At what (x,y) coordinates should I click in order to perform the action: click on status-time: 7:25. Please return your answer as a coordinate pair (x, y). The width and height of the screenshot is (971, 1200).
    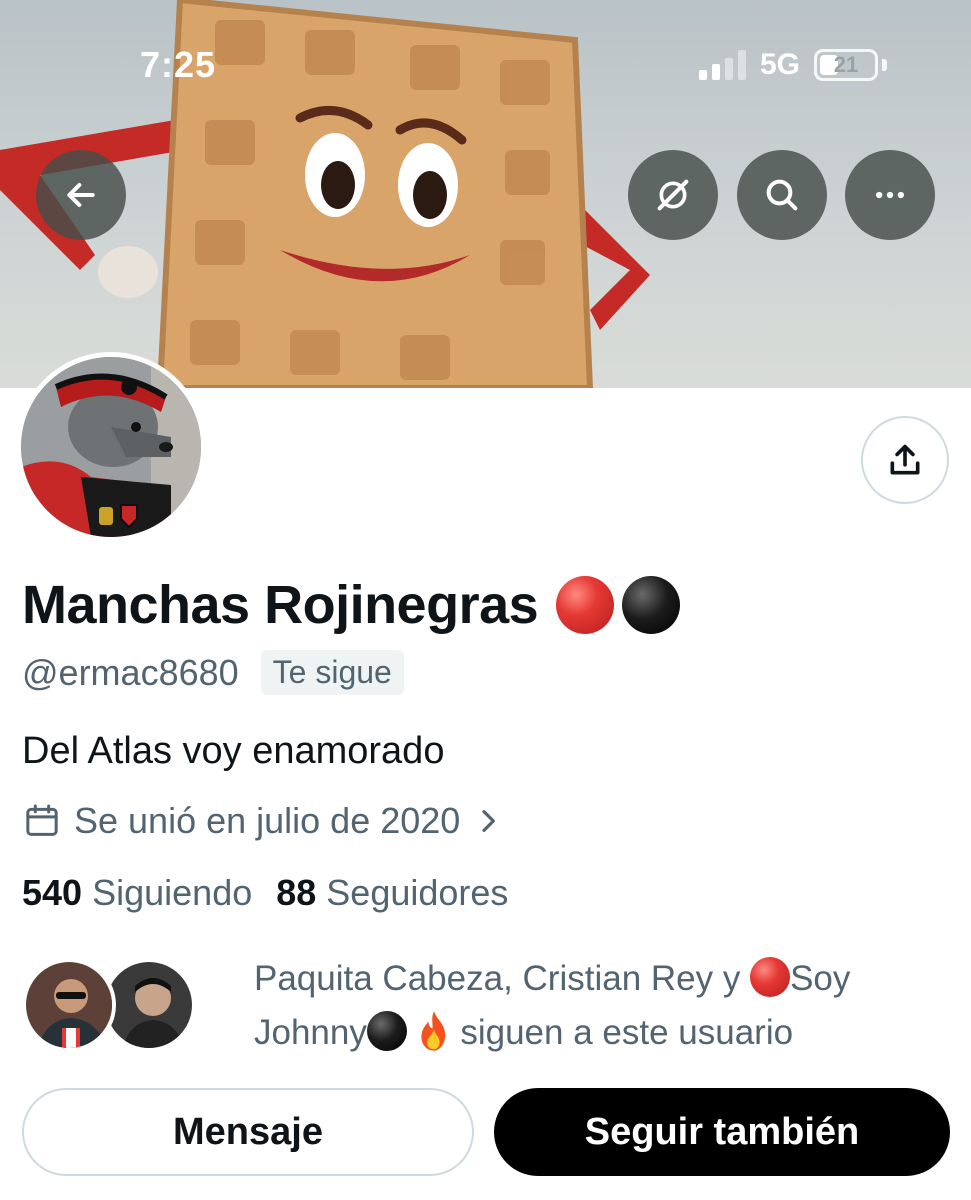
    Looking at the image, I should click on (178, 64).